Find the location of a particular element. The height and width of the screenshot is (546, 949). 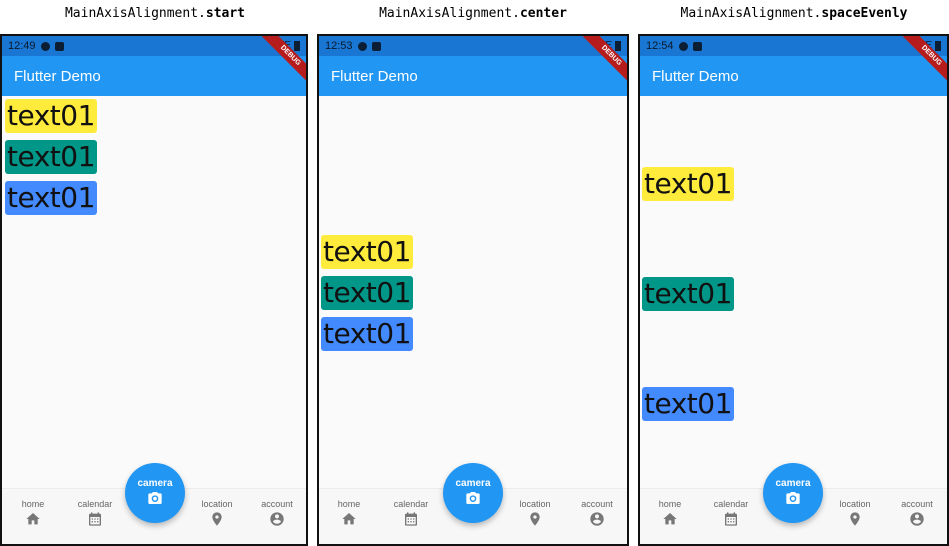

caption-value: start is located at coordinates (225, 13).